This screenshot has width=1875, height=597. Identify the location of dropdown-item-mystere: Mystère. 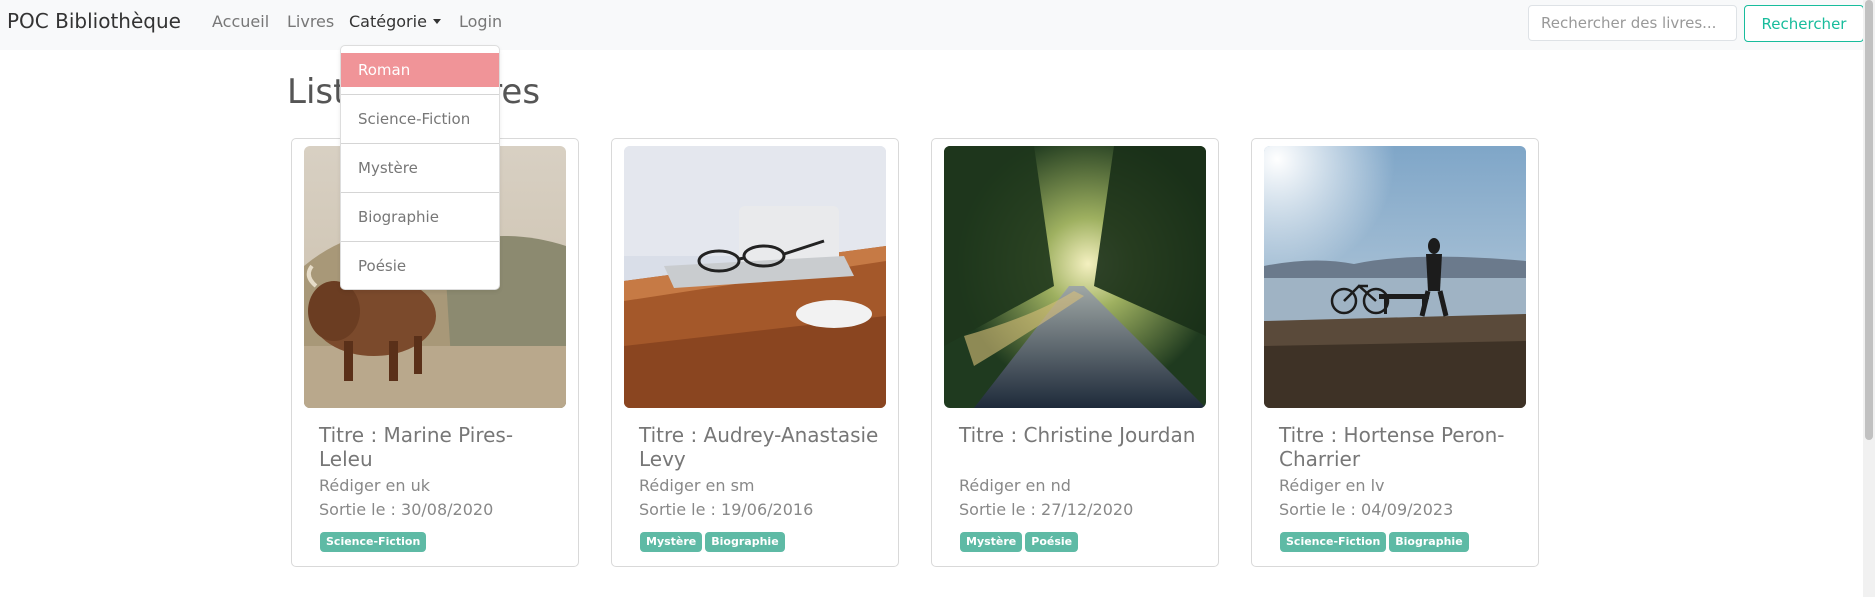
(420, 168).